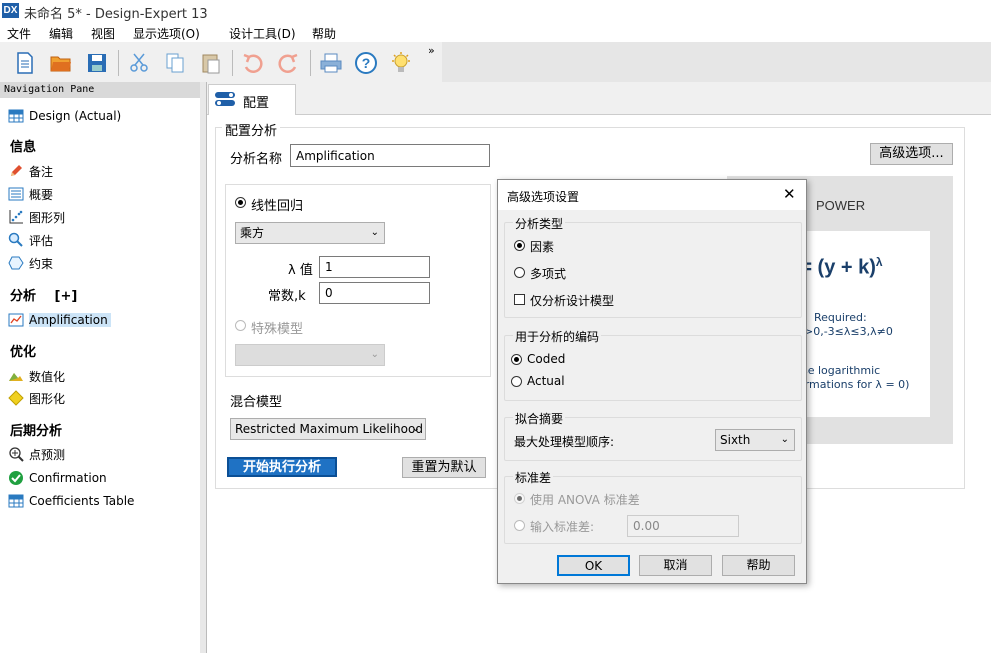  Describe the element at coordinates (519, 245) in the screenshot. I see `factor-radio` at that location.